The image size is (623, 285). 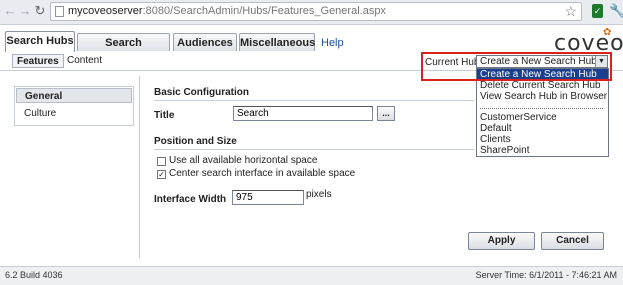 I want to click on current-hub-label: Current Hub:, so click(x=454, y=62).